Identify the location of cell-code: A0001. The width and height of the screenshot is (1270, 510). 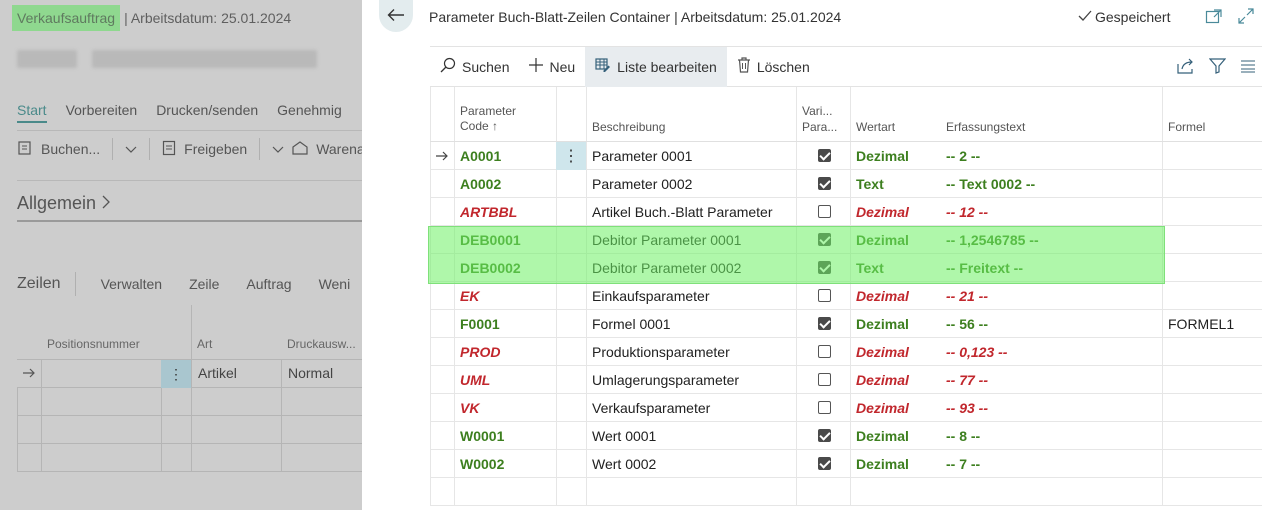
(508, 156).